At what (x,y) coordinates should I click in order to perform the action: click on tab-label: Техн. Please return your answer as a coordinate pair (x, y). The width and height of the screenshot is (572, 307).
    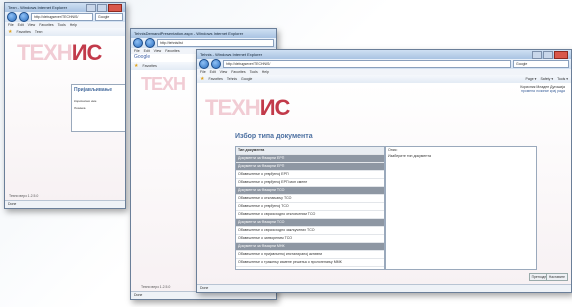
    Looking at the image, I should click on (39, 32).